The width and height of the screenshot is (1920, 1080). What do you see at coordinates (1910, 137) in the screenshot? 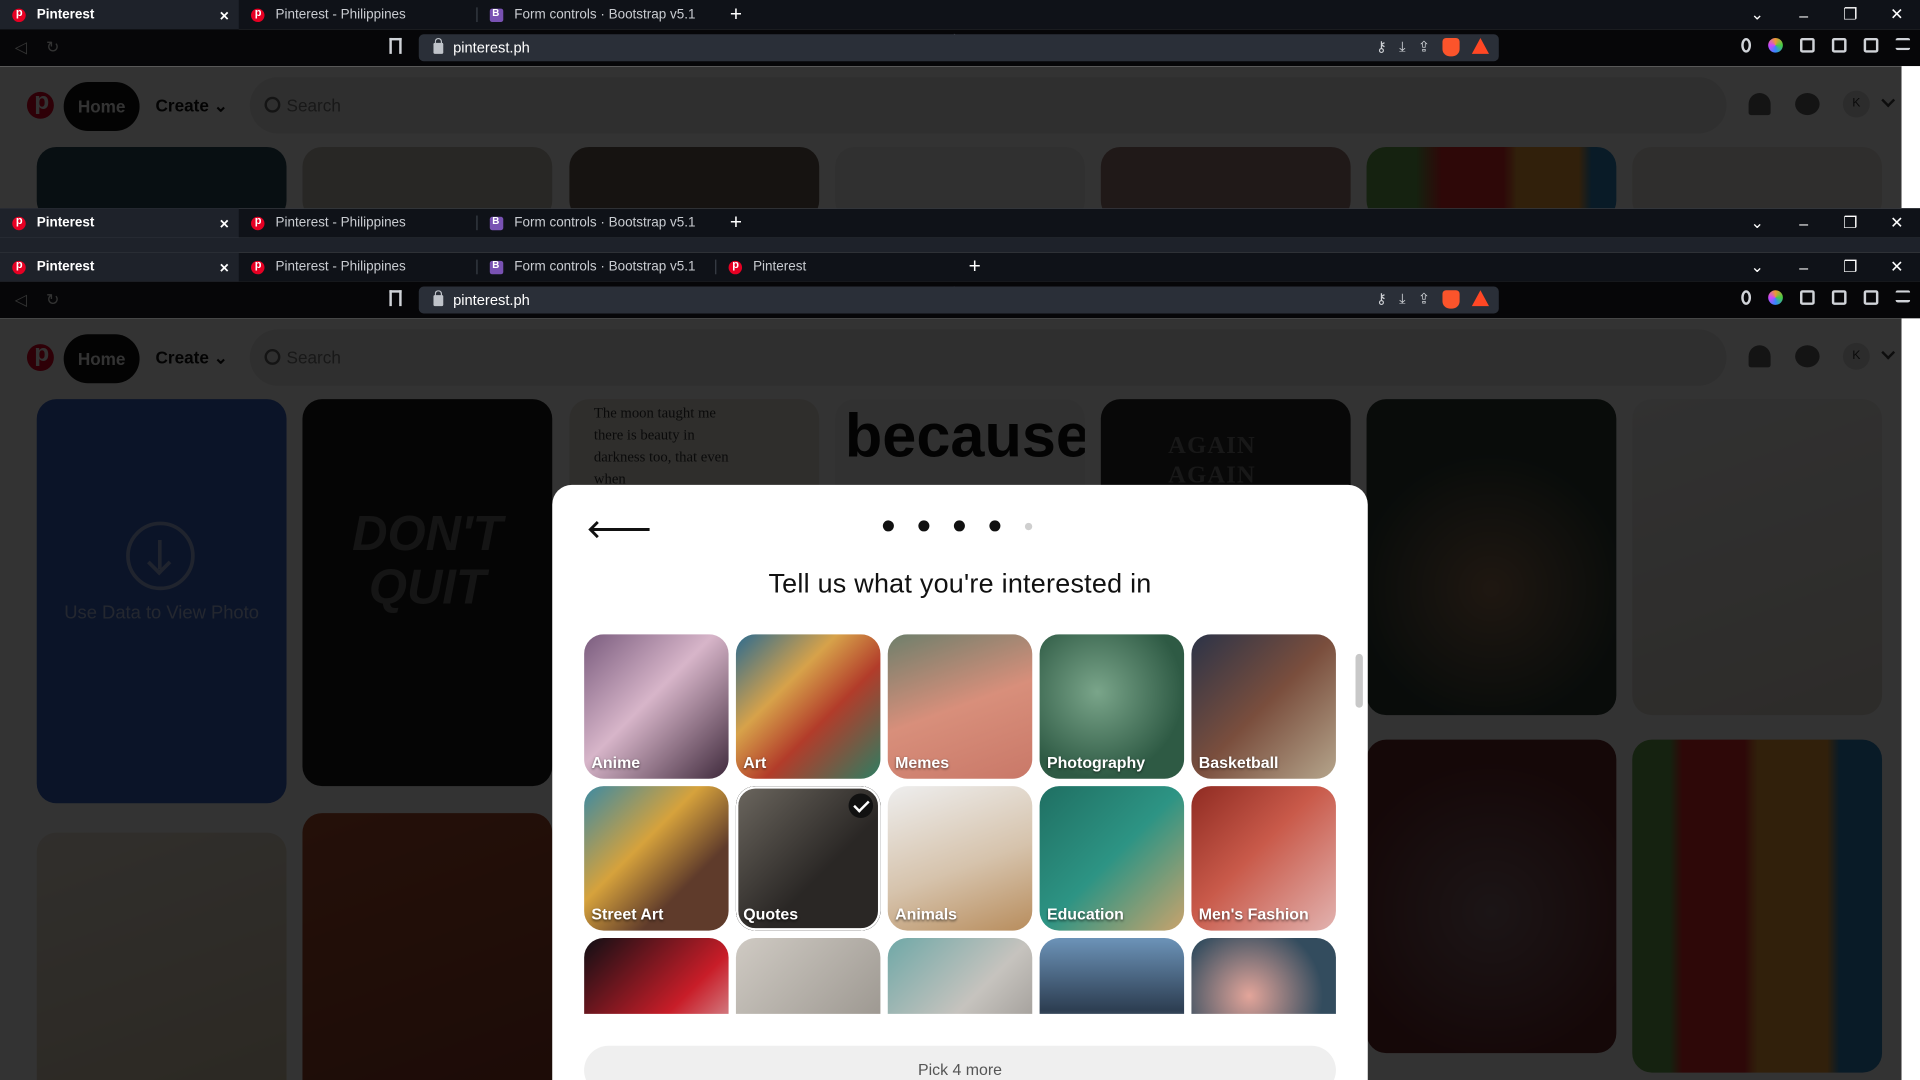
I see `scrollbar` at bounding box center [1910, 137].